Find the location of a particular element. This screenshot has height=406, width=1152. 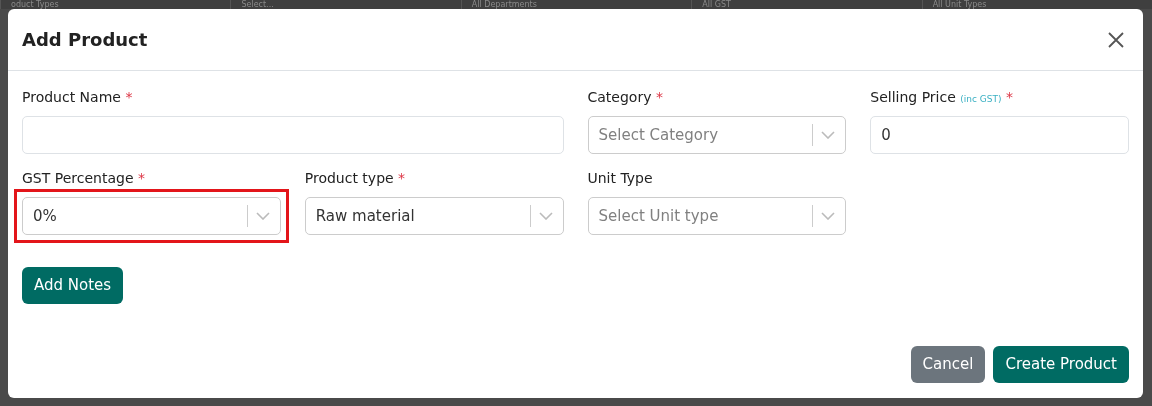

select-field: Raw material is located at coordinates (434, 216).